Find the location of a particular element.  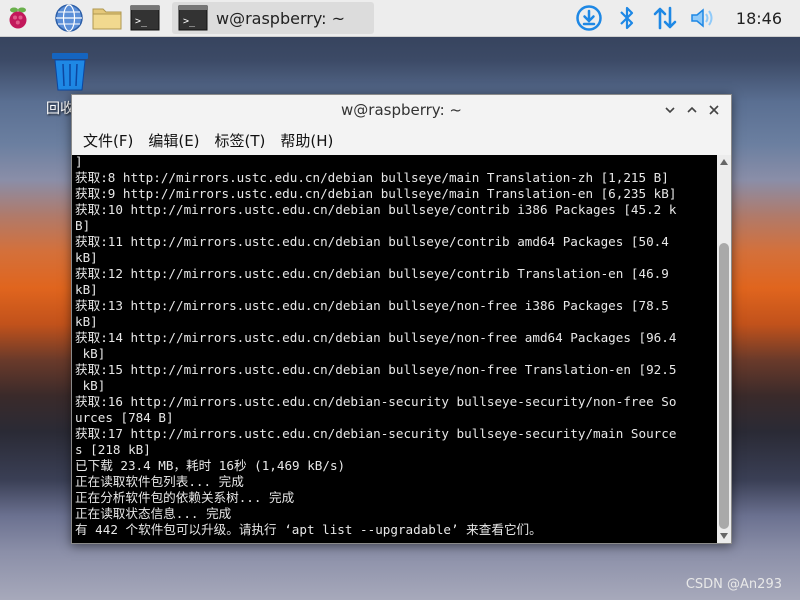

raspberry-menu-button is located at coordinates (18, 18).